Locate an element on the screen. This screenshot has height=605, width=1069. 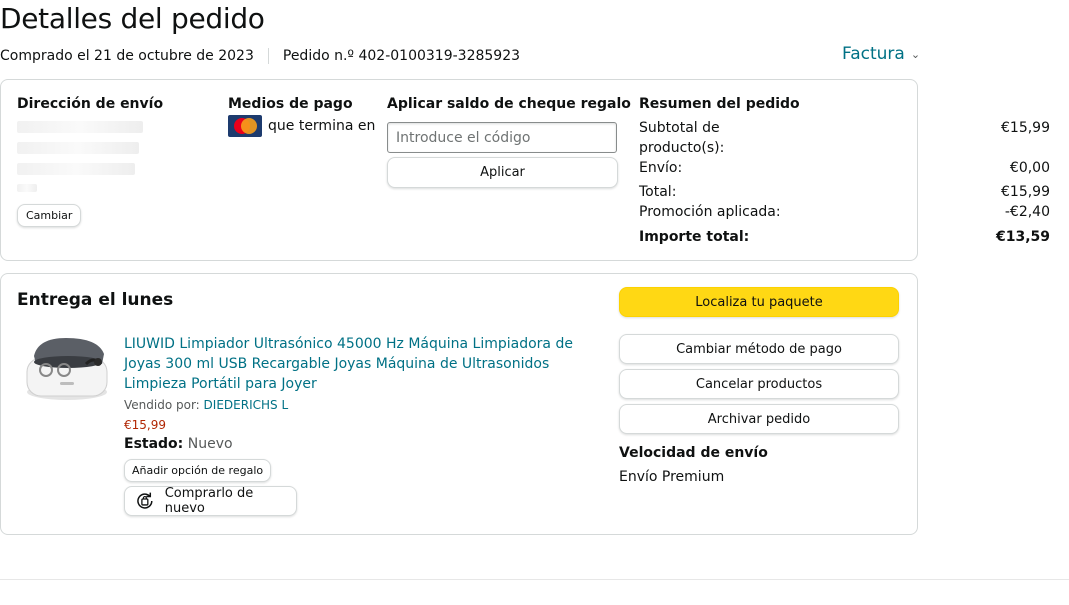
shipping-speed-value: Envío Premium is located at coordinates (672, 477).